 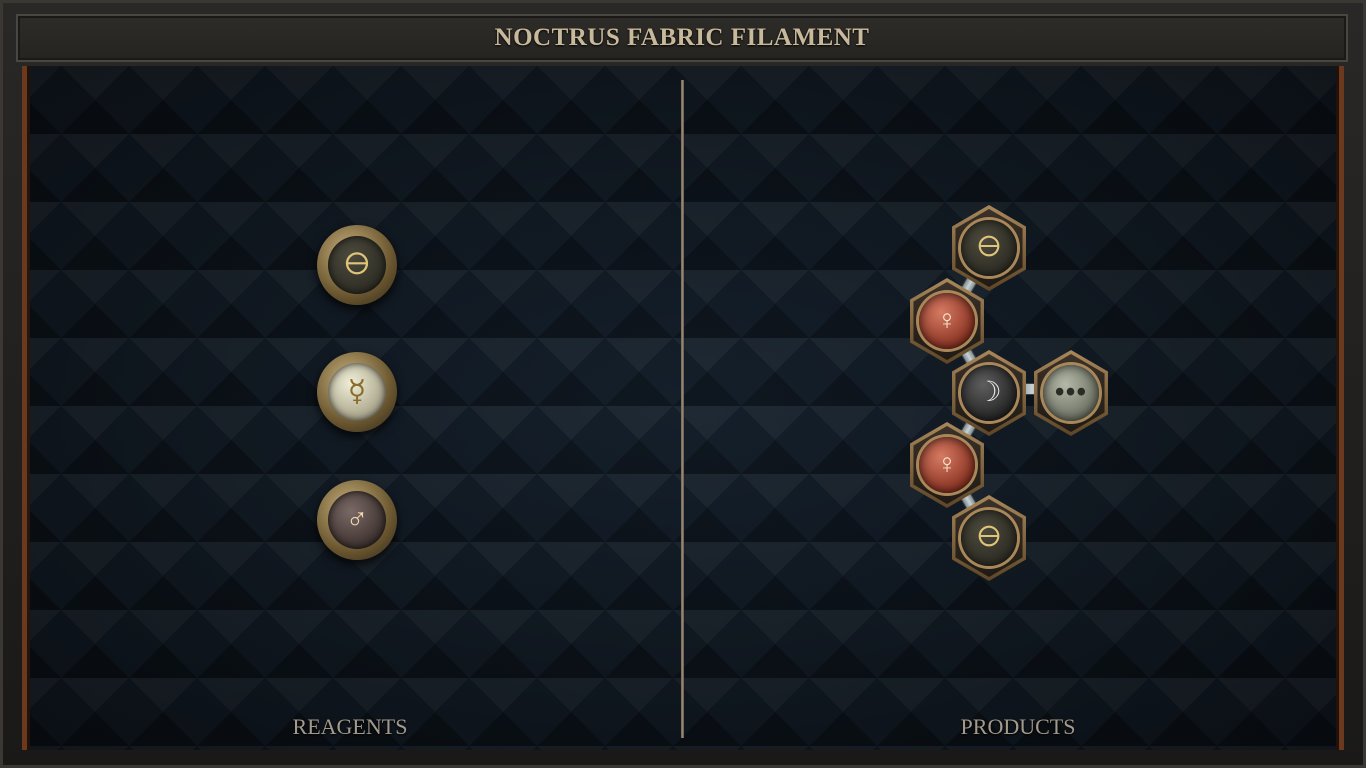 I want to click on reagent-quicksilver: ☿, so click(x=357, y=392).